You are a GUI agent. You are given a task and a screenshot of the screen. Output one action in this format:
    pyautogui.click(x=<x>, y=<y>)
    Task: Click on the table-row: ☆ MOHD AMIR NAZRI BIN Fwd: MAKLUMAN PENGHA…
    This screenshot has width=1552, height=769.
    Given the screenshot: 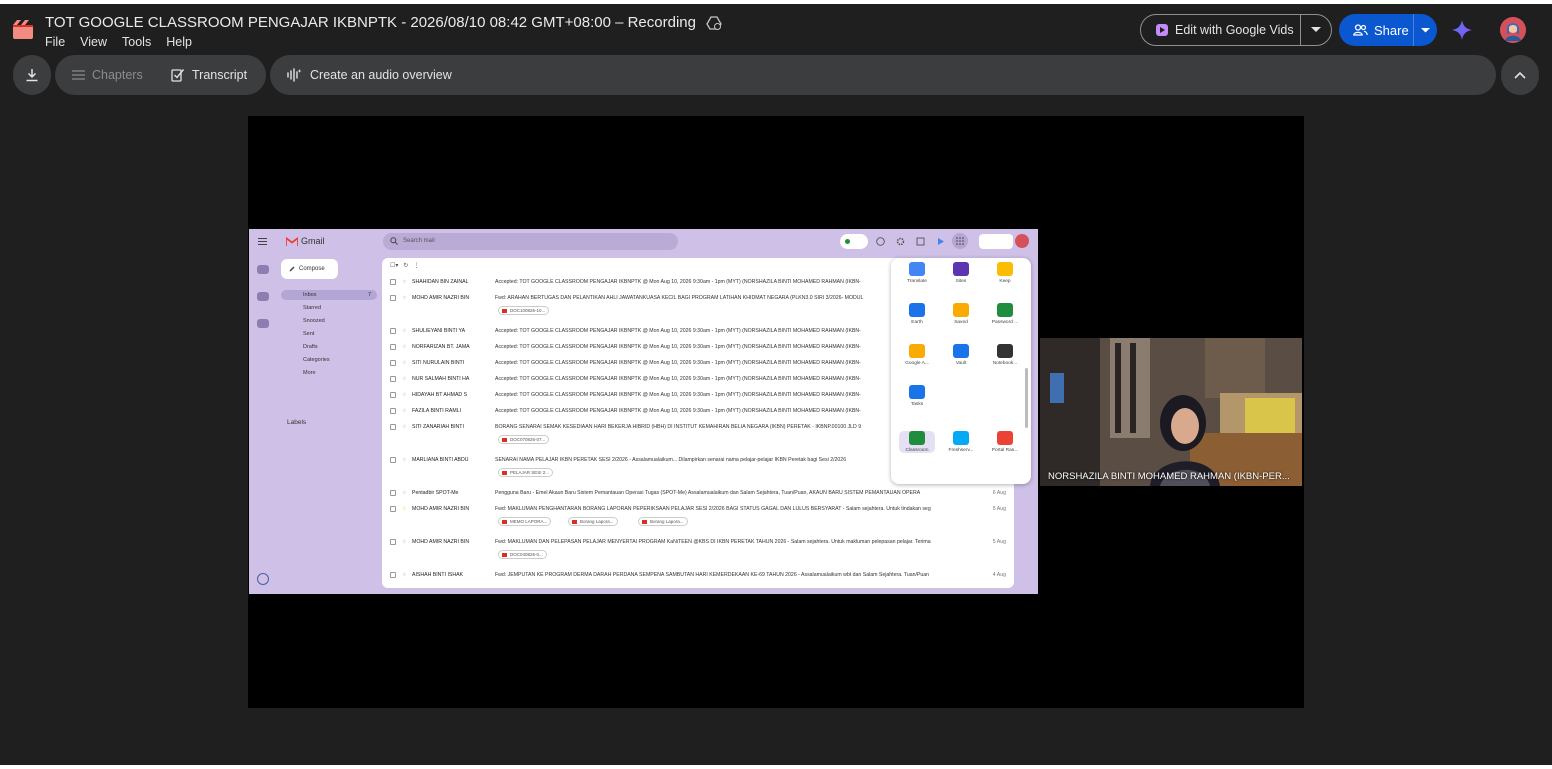 What is the action you would take?
    pyautogui.click(x=698, y=509)
    